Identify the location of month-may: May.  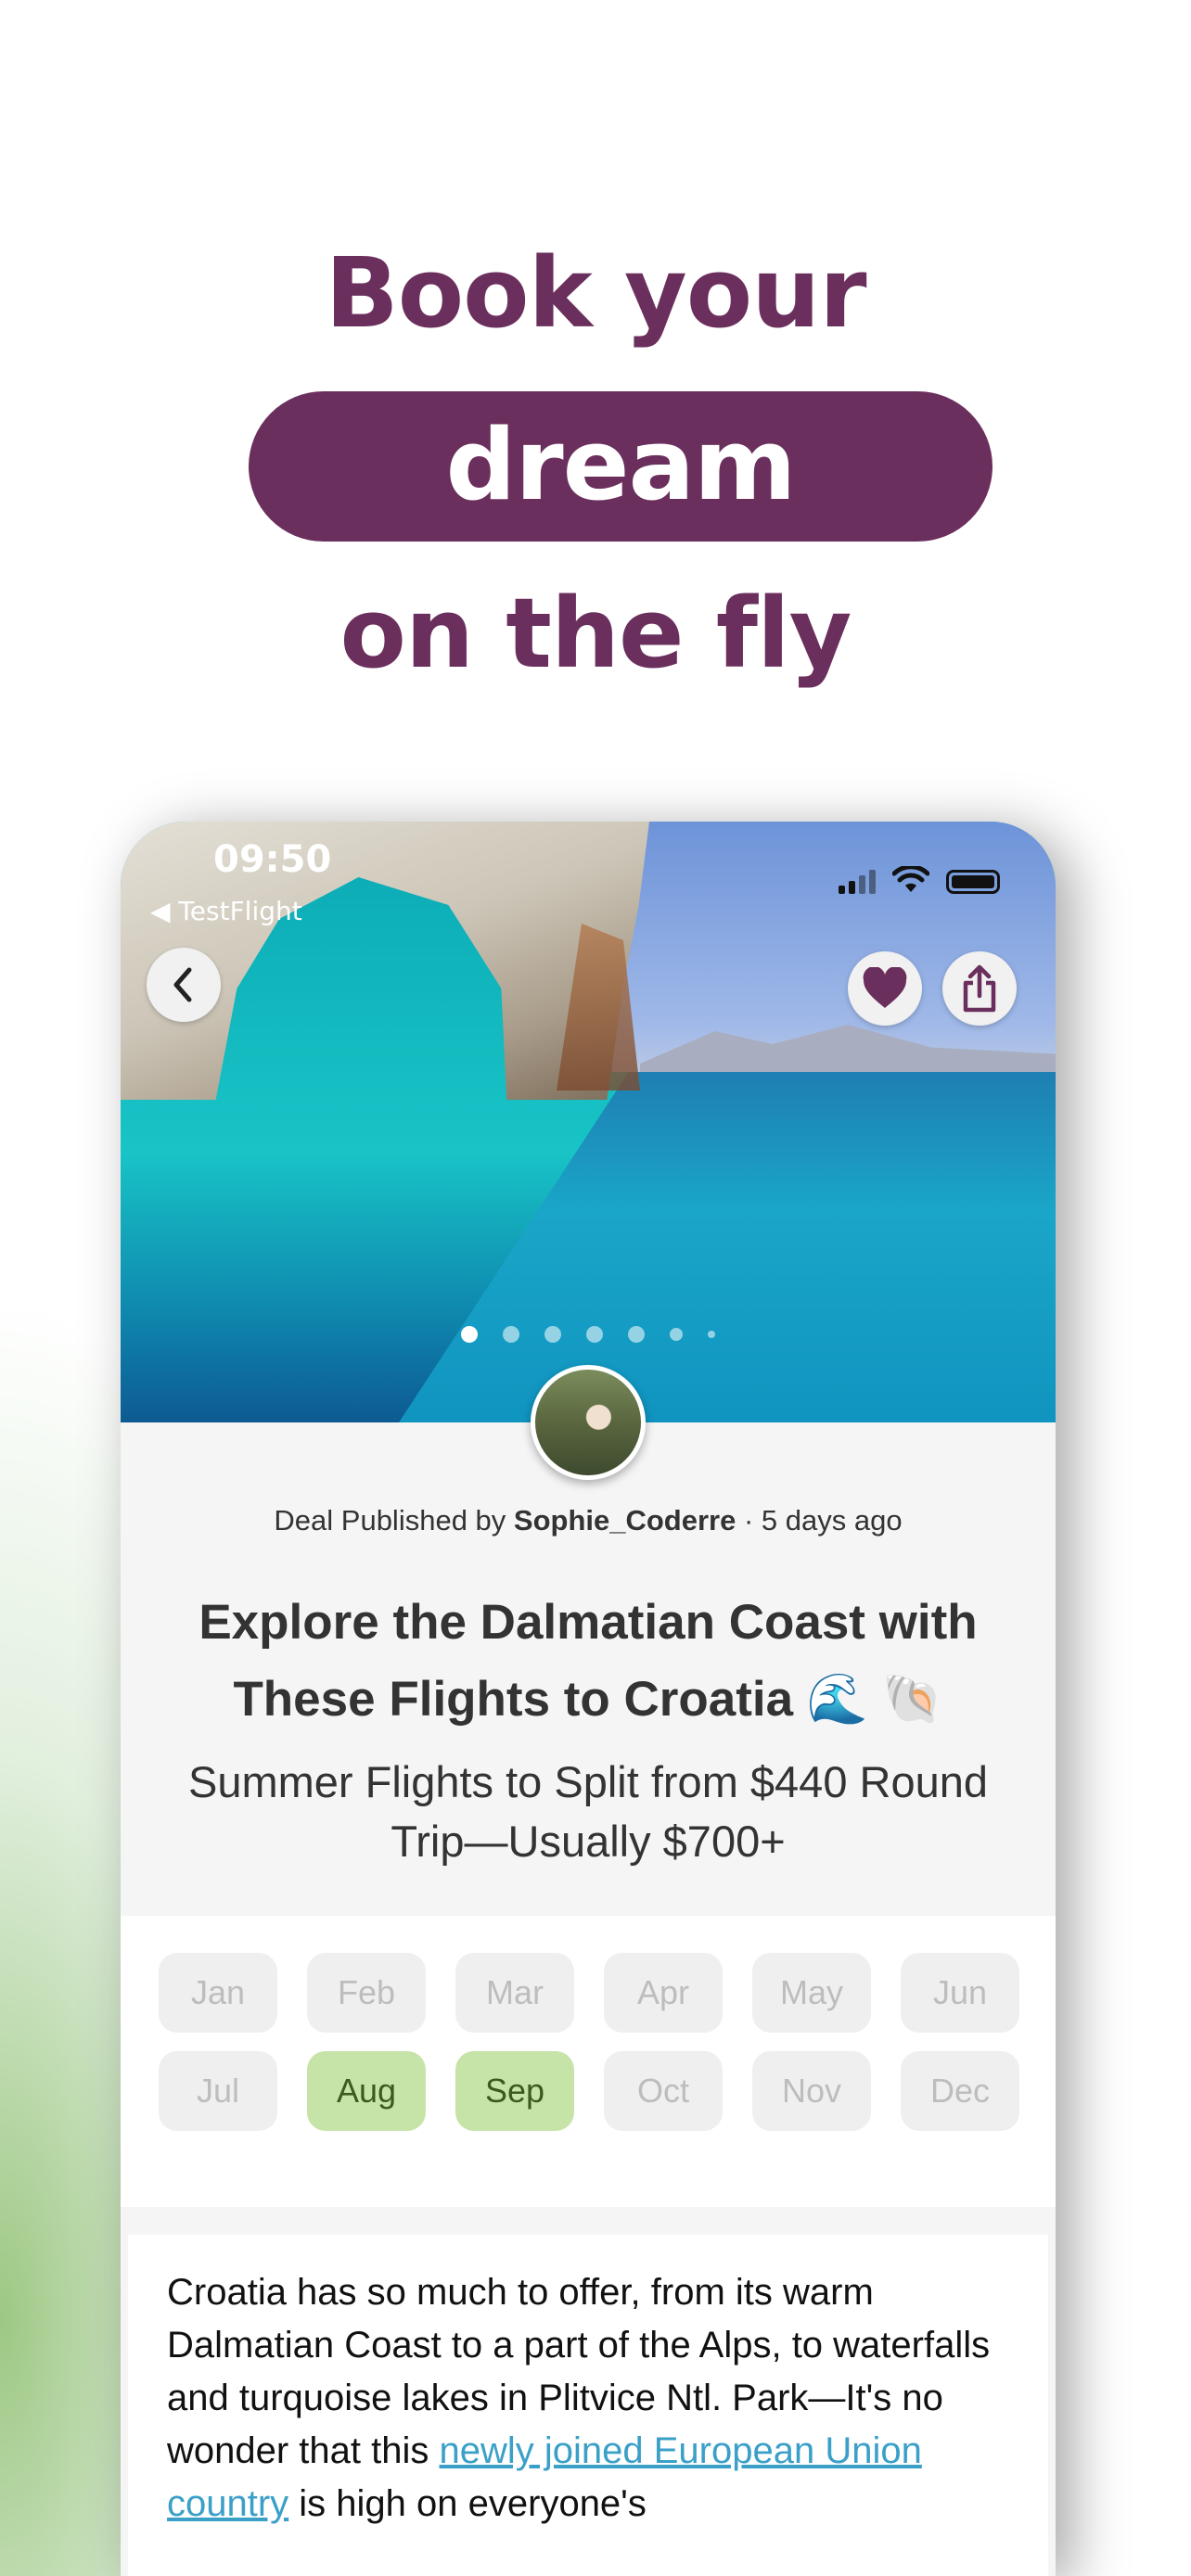
(811, 1993).